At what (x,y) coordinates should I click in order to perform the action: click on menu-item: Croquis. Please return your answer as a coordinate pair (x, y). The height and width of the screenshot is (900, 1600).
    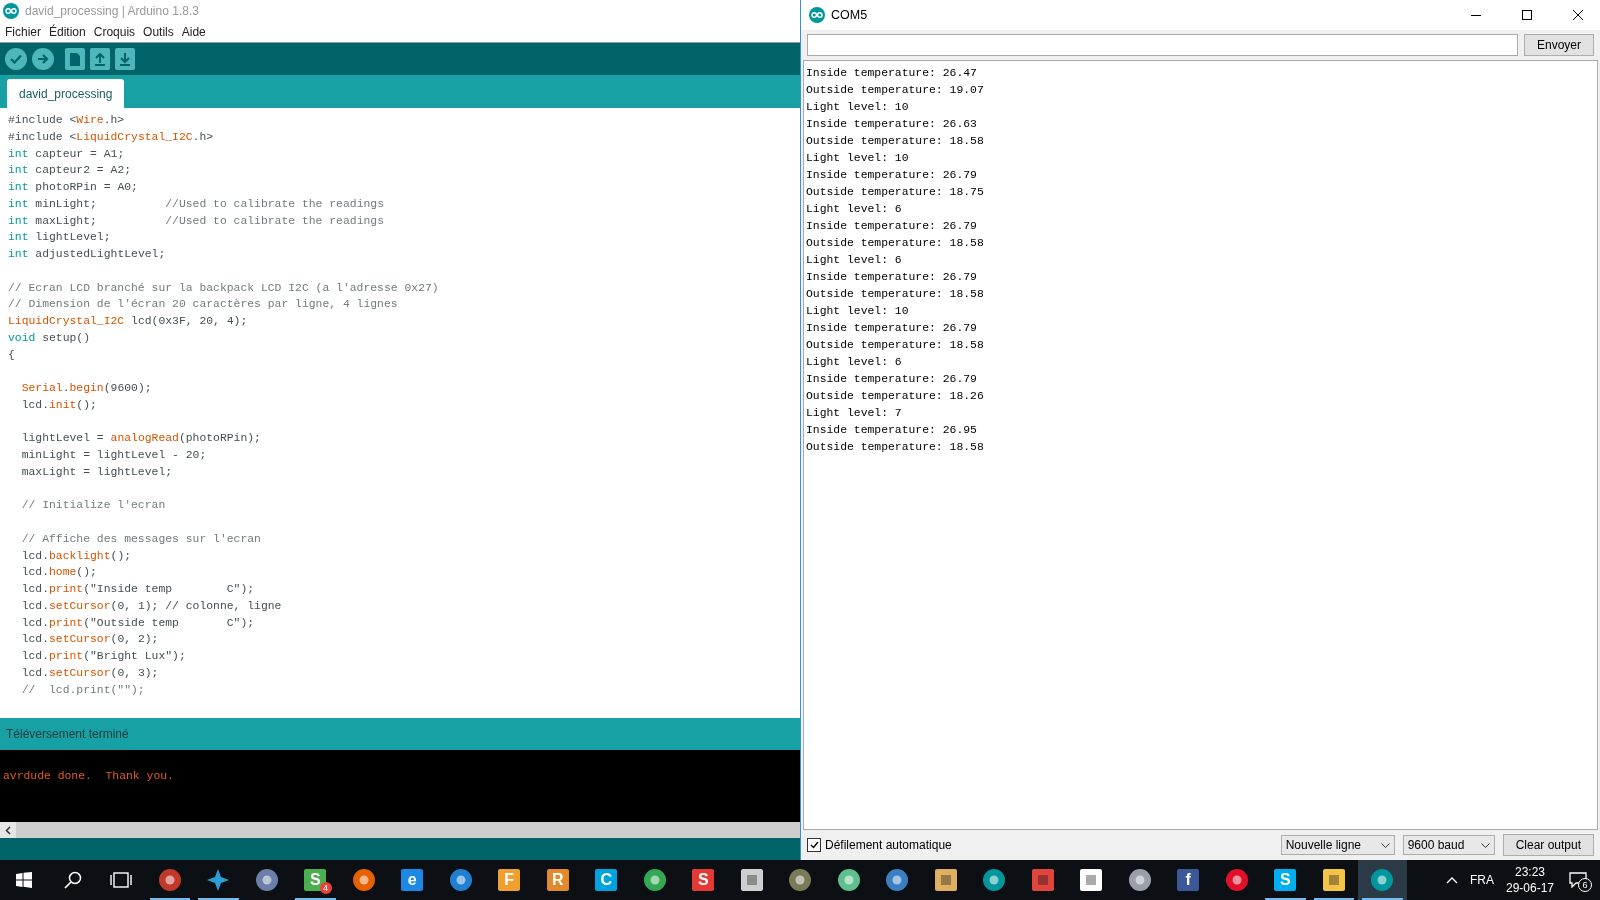
    Looking at the image, I should click on (114, 32).